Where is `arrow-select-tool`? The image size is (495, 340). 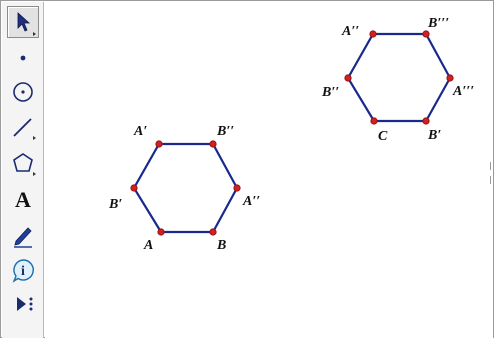
arrow-select-tool is located at coordinates (23, 22).